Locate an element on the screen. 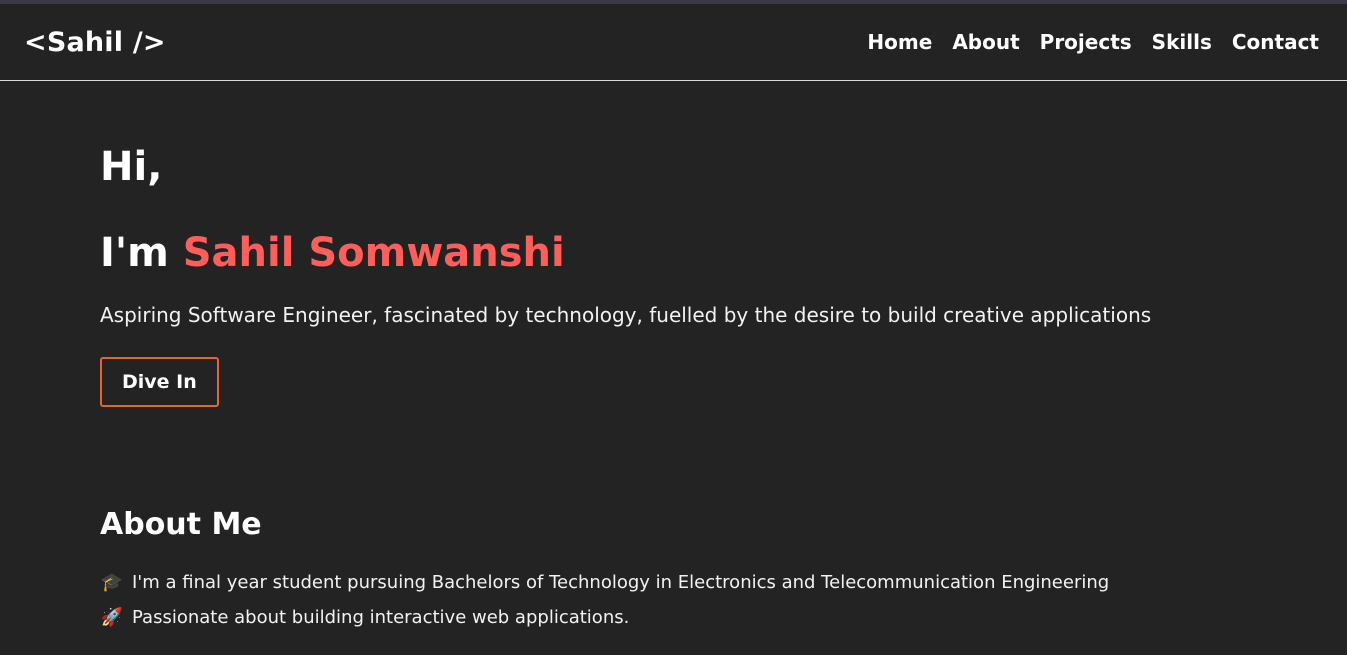 This screenshot has width=1347, height=655. nav-link-projects: Projects is located at coordinates (1086, 42).